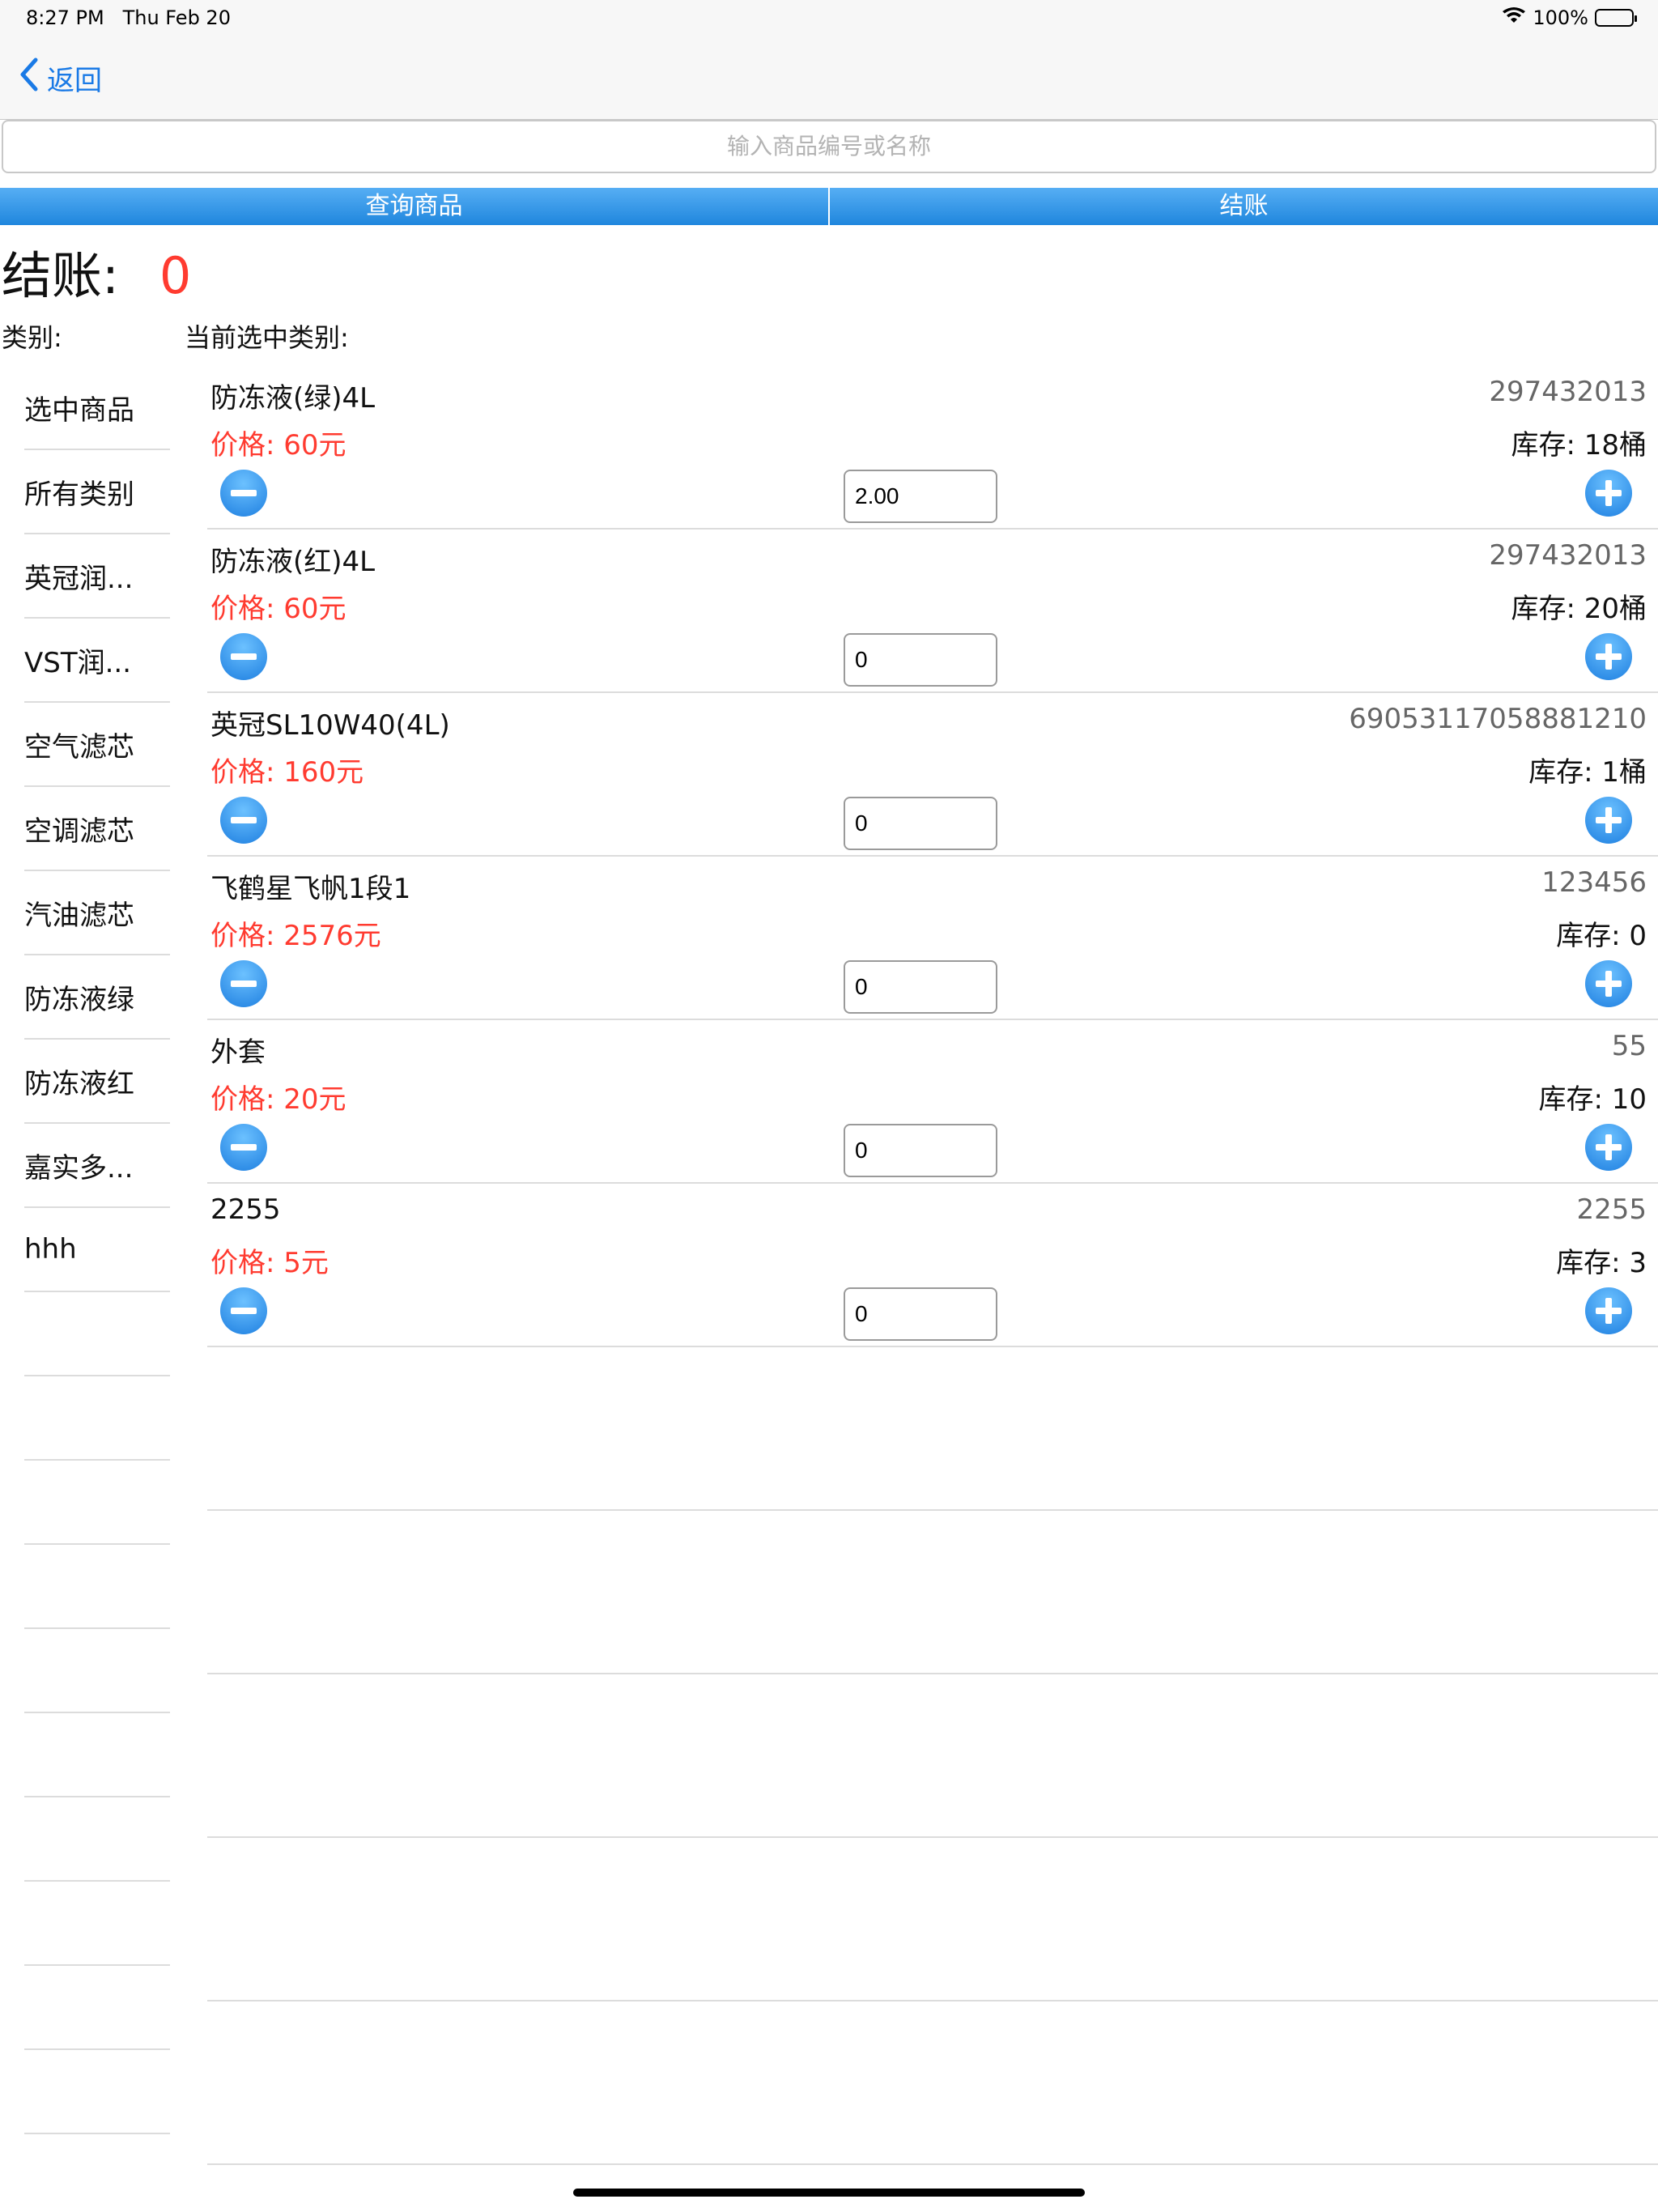 The width and height of the screenshot is (1658, 2212). What do you see at coordinates (1498, 719) in the screenshot?
I see `product-code: 69053117058881210` at bounding box center [1498, 719].